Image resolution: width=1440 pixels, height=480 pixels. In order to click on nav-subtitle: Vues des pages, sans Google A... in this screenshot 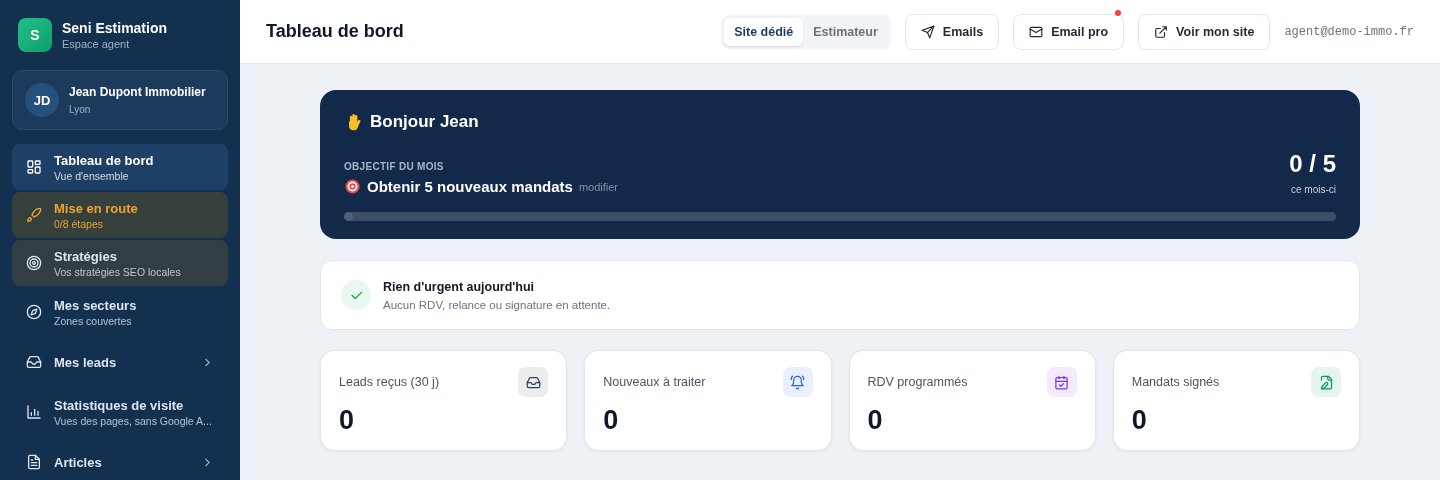, I will do `click(133, 420)`.